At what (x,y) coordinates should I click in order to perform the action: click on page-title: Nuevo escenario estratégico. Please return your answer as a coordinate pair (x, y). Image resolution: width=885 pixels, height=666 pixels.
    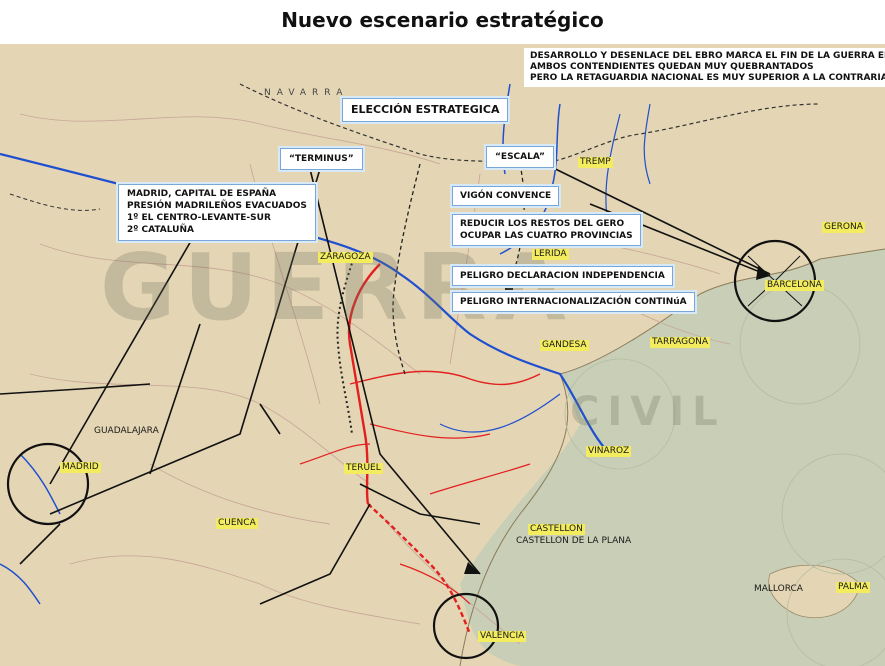
    Looking at the image, I should click on (442, 20).